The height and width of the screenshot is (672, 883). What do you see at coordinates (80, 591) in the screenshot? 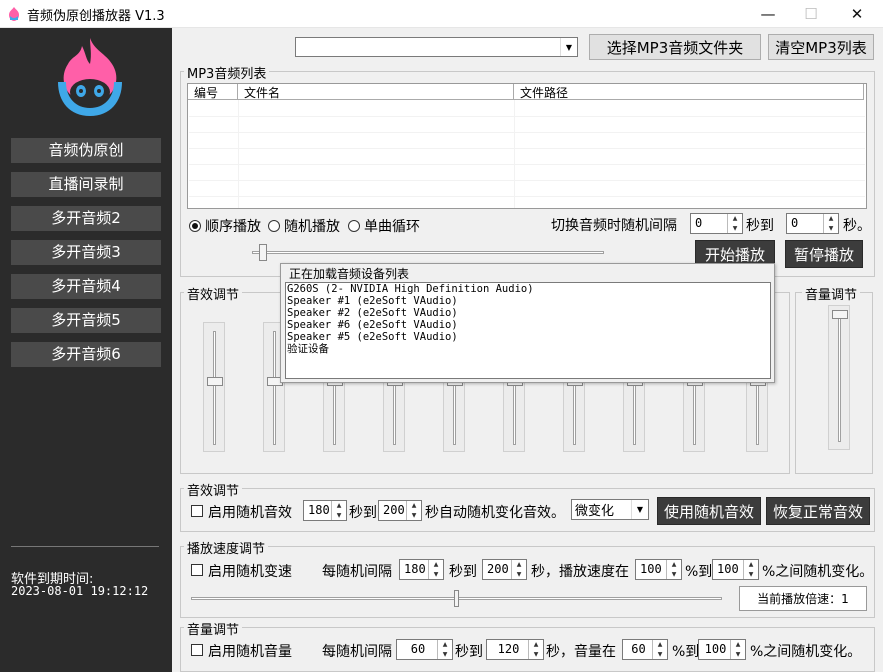
I see `expire-time: 2023-08-01 19:12:12` at bounding box center [80, 591].